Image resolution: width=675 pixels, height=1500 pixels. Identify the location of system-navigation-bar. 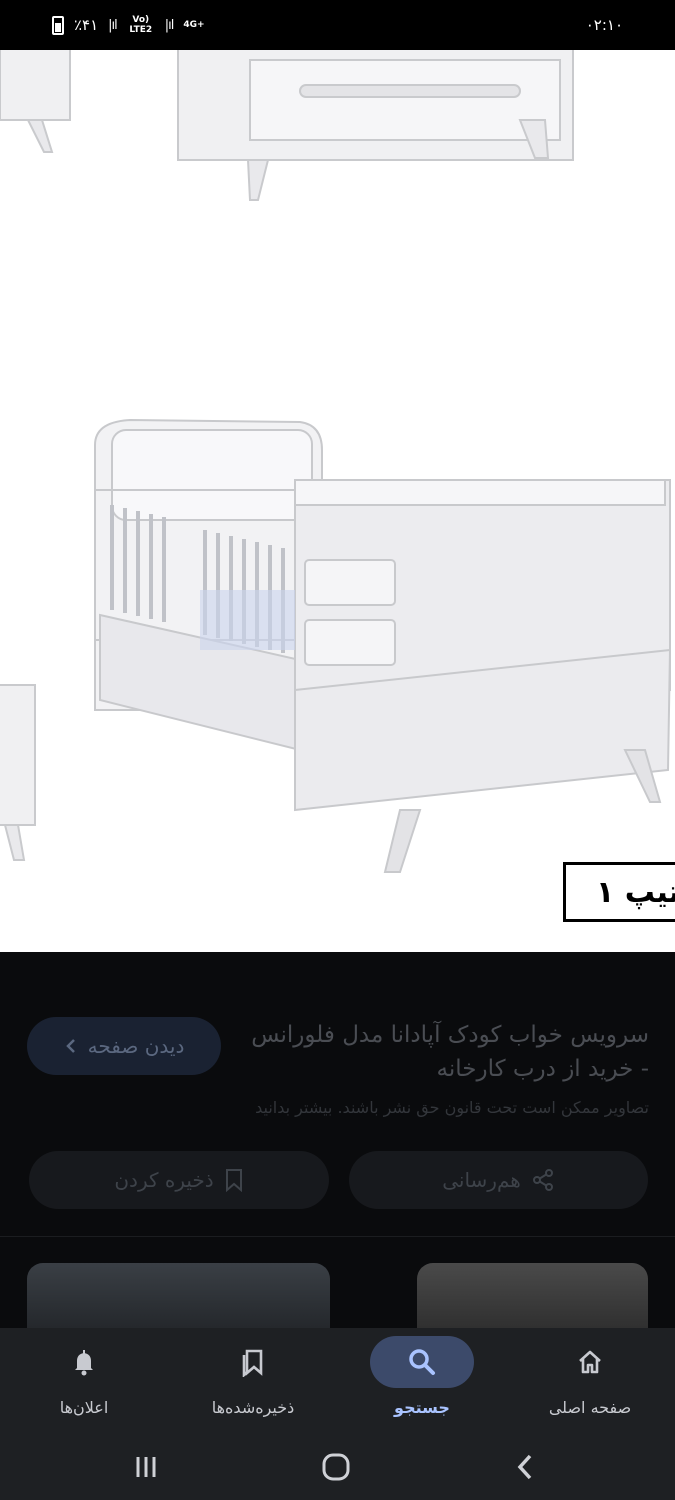
(337, 1466).